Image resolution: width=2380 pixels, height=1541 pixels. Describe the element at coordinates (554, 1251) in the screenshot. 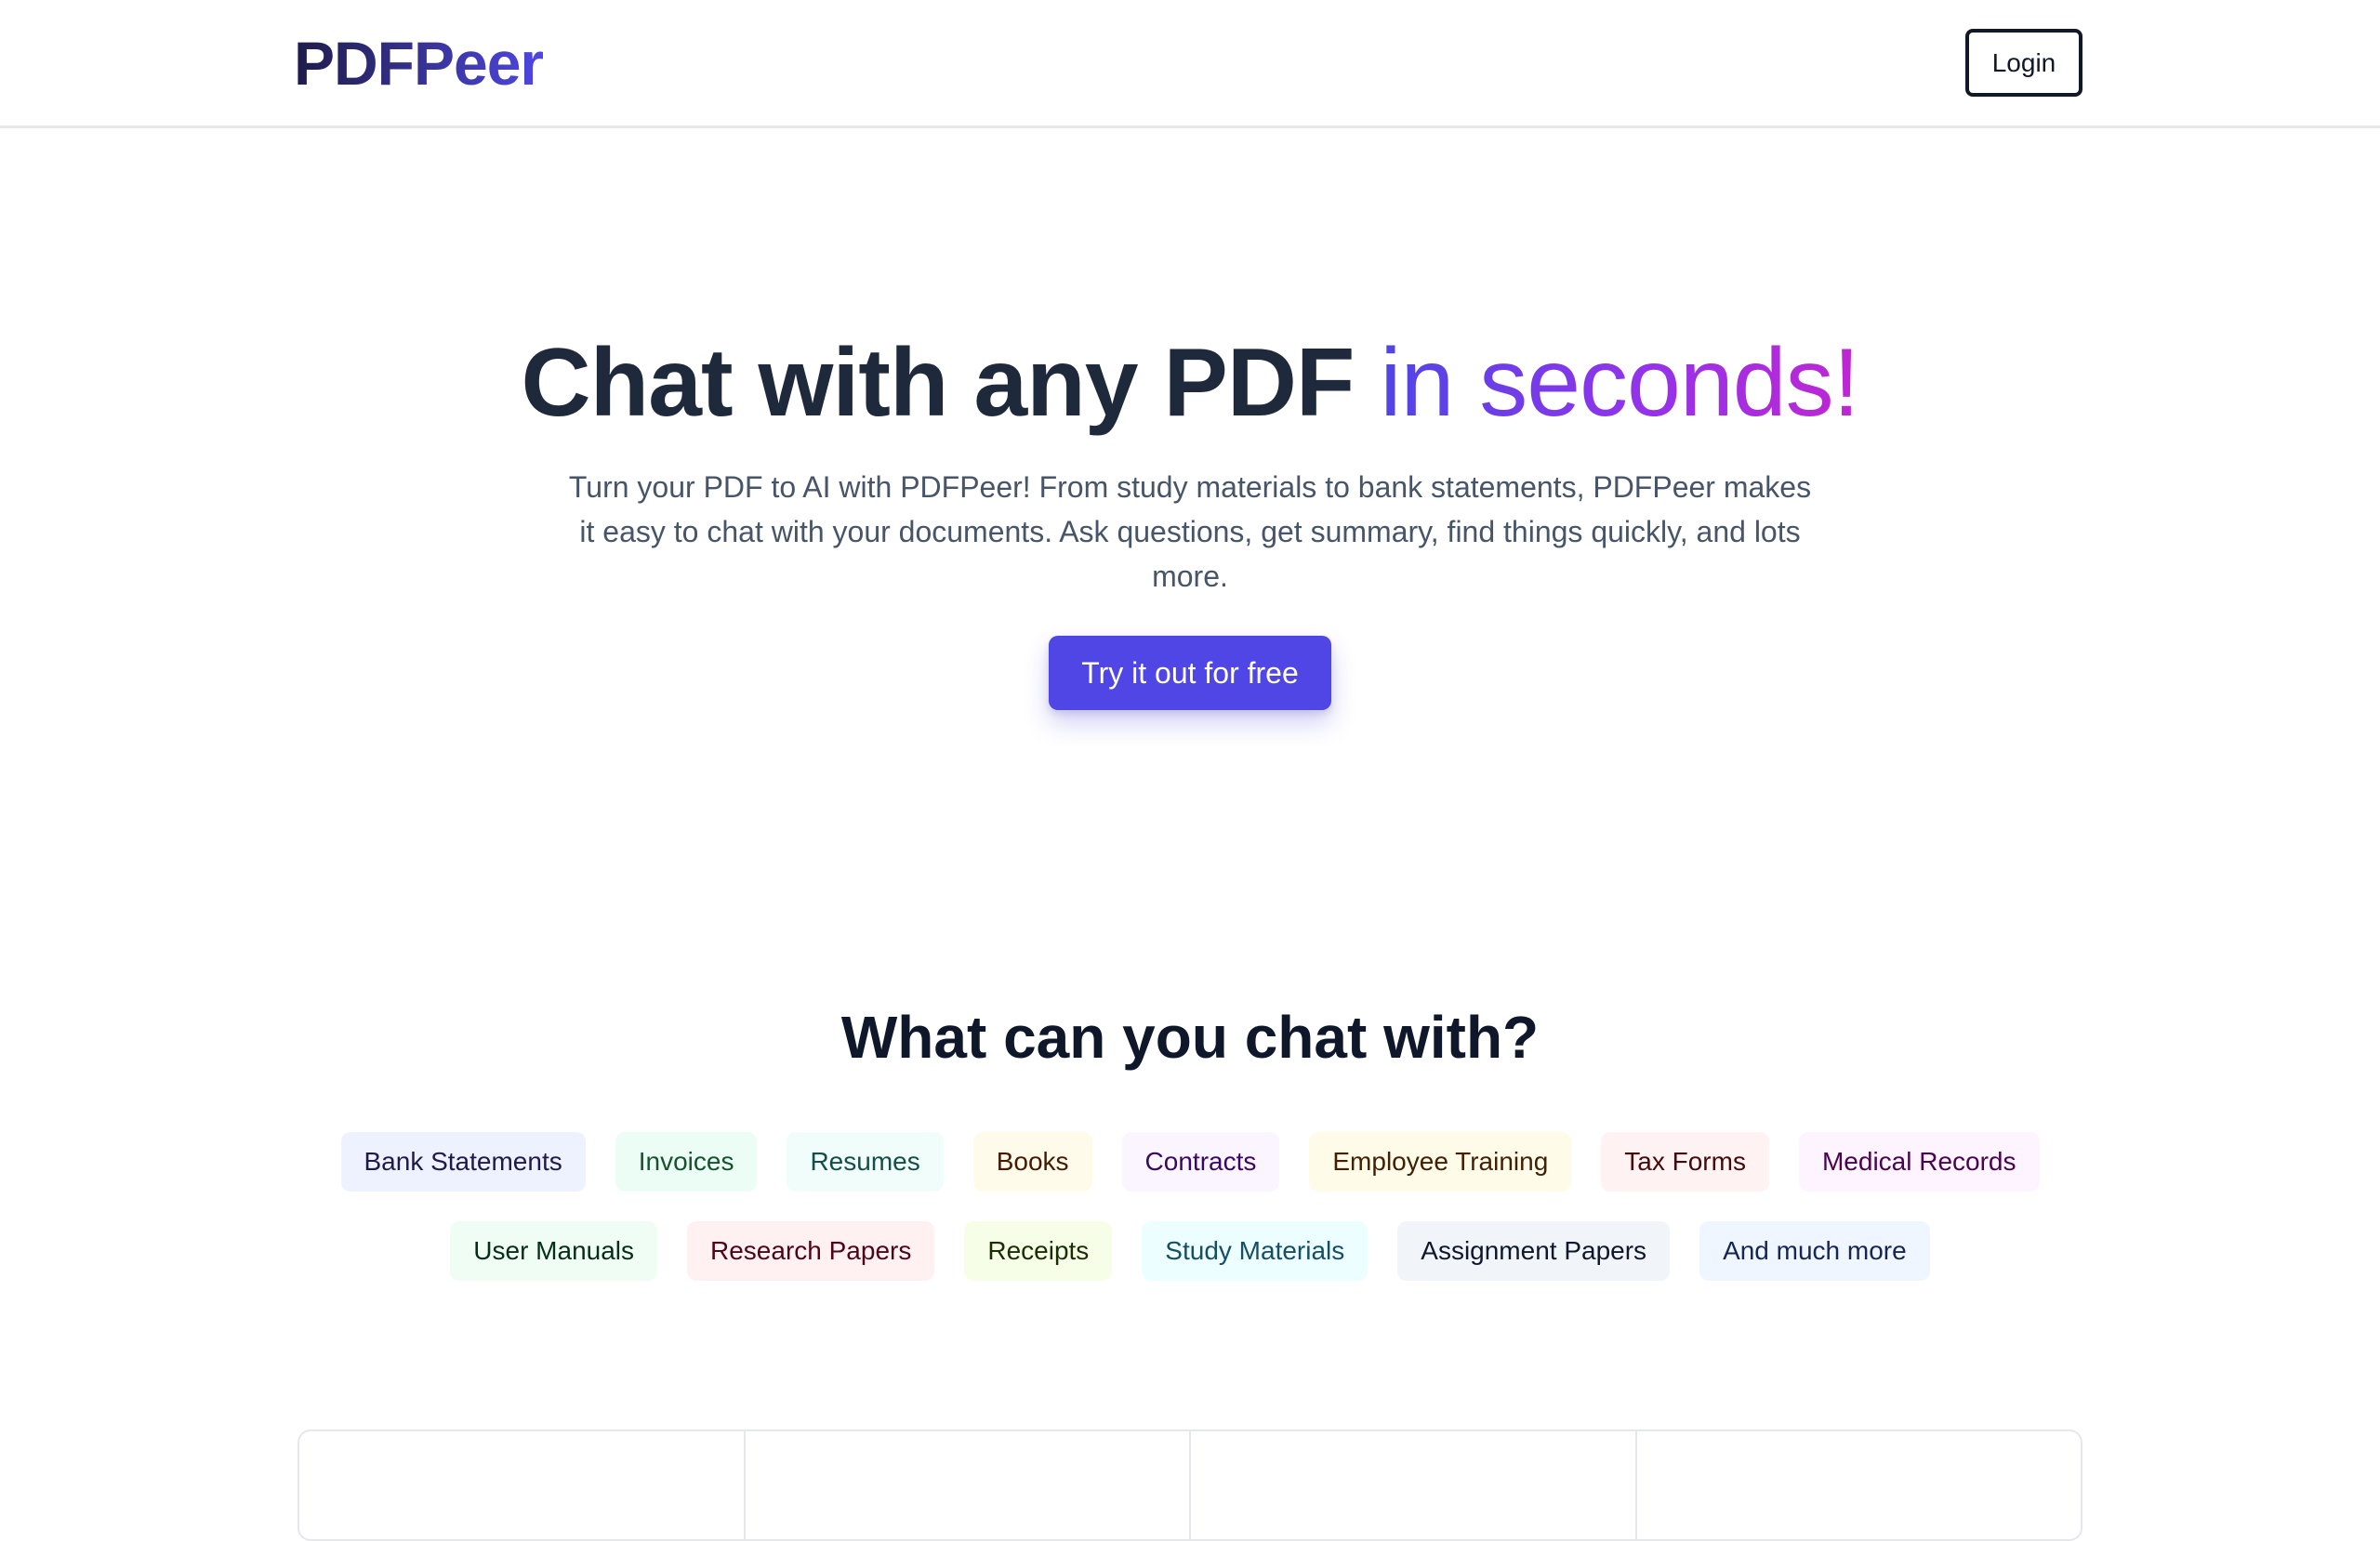

I see `tag-user-manuals: User Manuals` at that location.